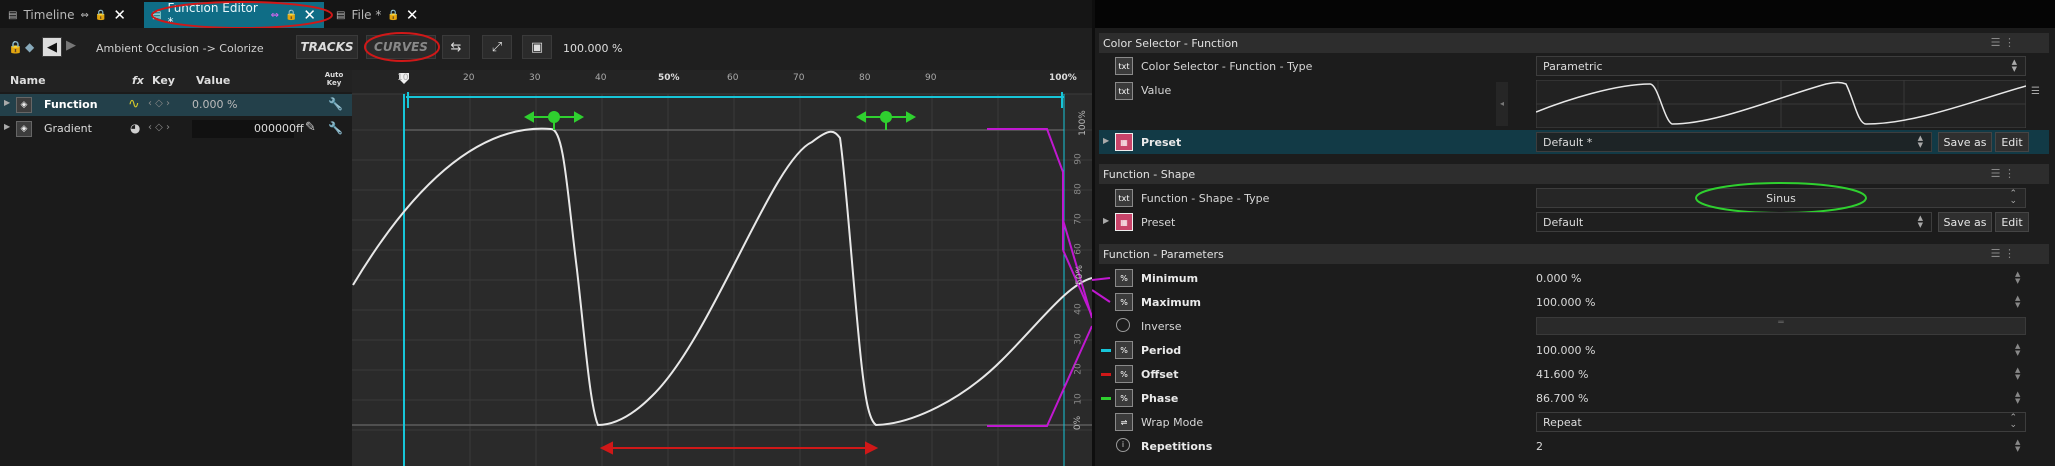 Image resolution: width=2055 pixels, height=466 pixels. Describe the element at coordinates (1078, 339) in the screenshot. I see `v-ruler-tick: 30` at that location.